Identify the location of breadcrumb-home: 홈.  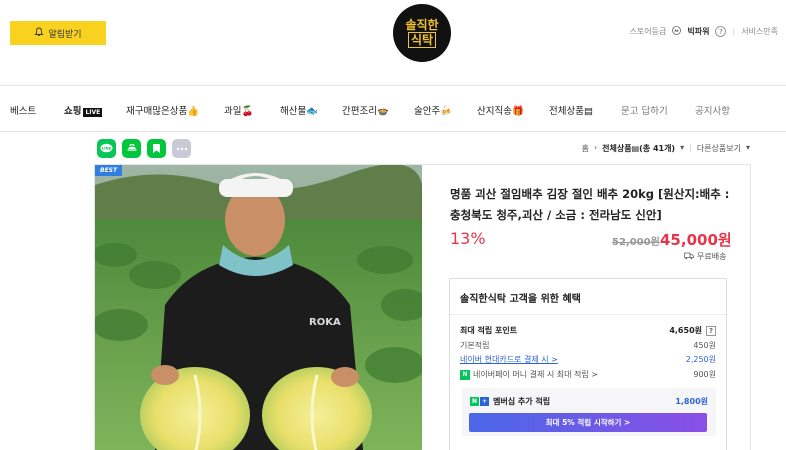
(585, 148).